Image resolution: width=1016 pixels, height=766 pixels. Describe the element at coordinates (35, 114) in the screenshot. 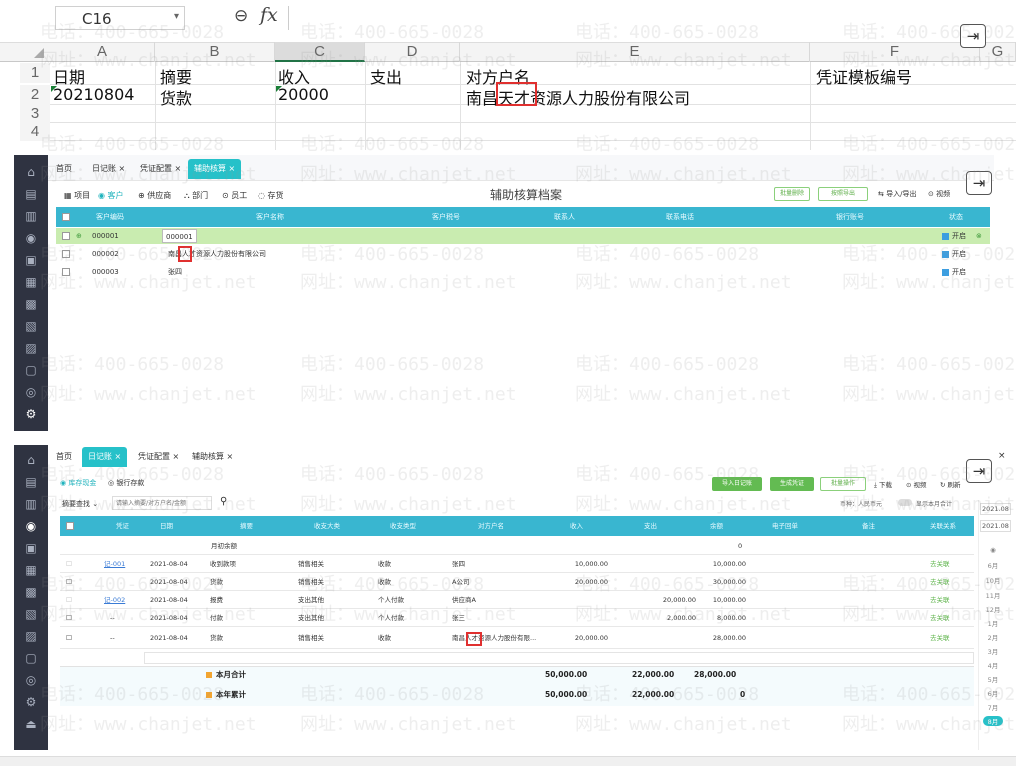

I see `row-header-3: 3` at that location.